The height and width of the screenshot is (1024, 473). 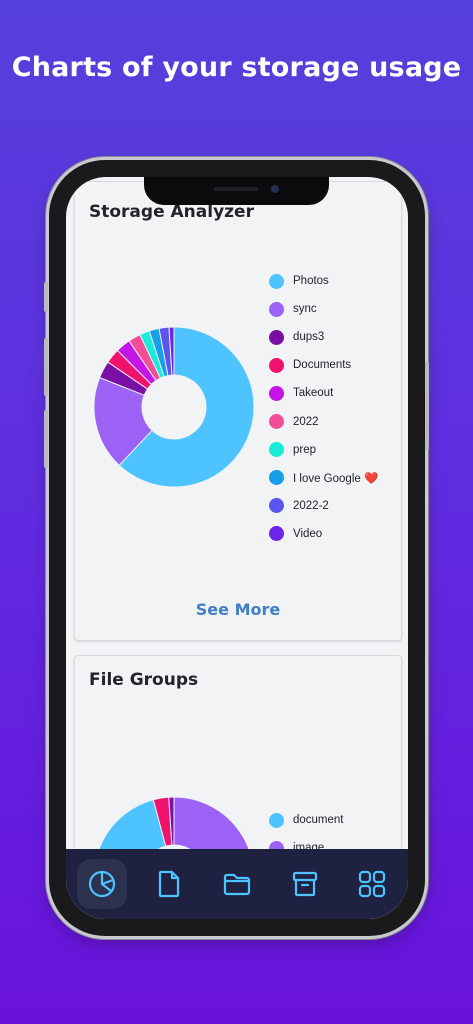 What do you see at coordinates (323, 309) in the screenshot?
I see `storage-legend-item: sync` at bounding box center [323, 309].